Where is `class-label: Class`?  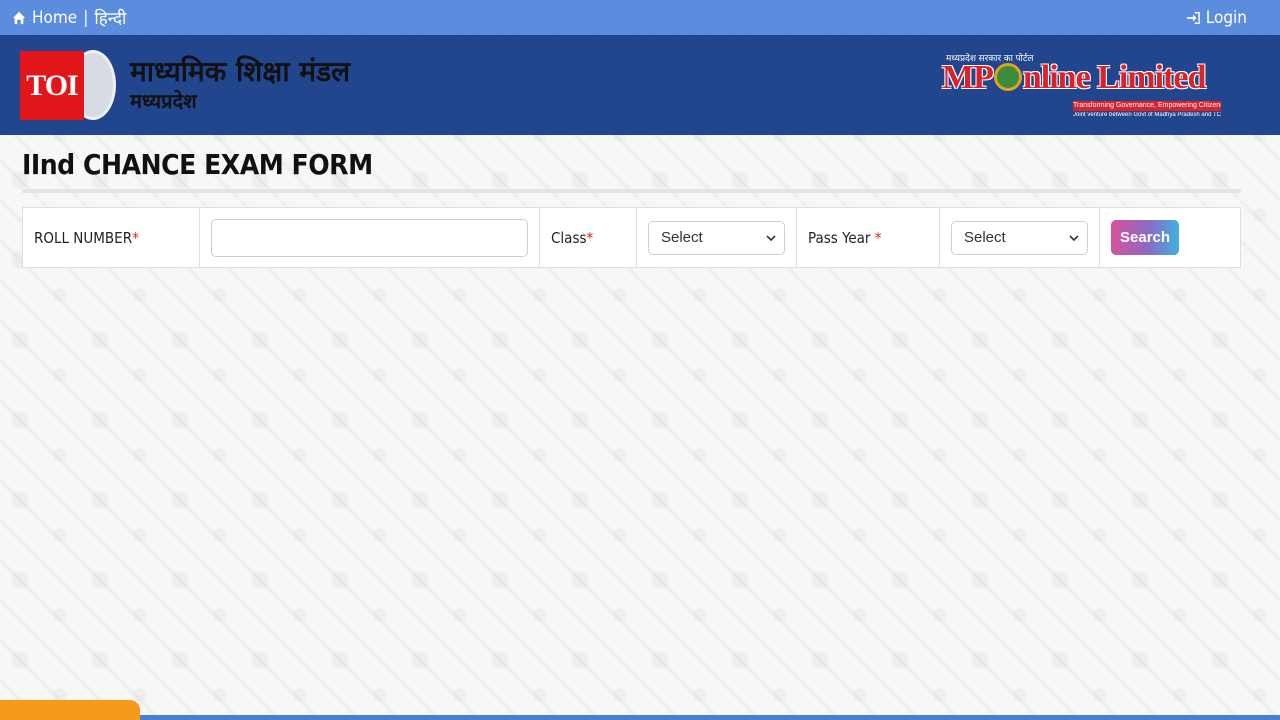
class-label: Class is located at coordinates (569, 237).